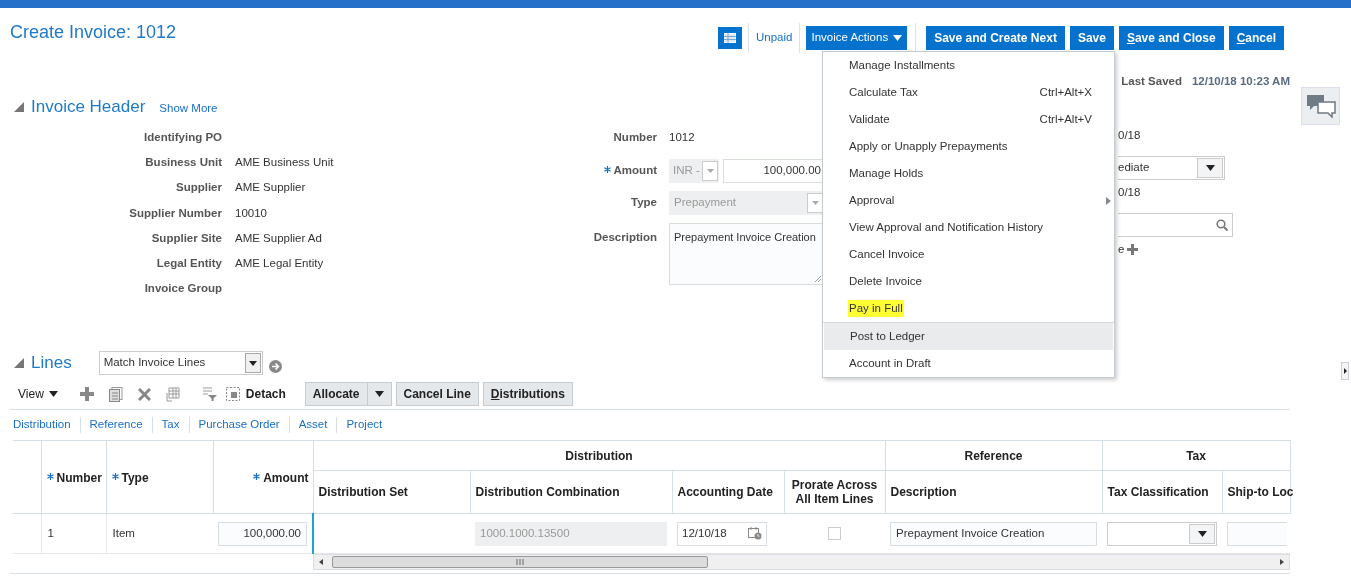 Image resolution: width=1351 pixels, height=577 pixels. What do you see at coordinates (818, 279) in the screenshot?
I see `resize-handle-icon` at bounding box center [818, 279].